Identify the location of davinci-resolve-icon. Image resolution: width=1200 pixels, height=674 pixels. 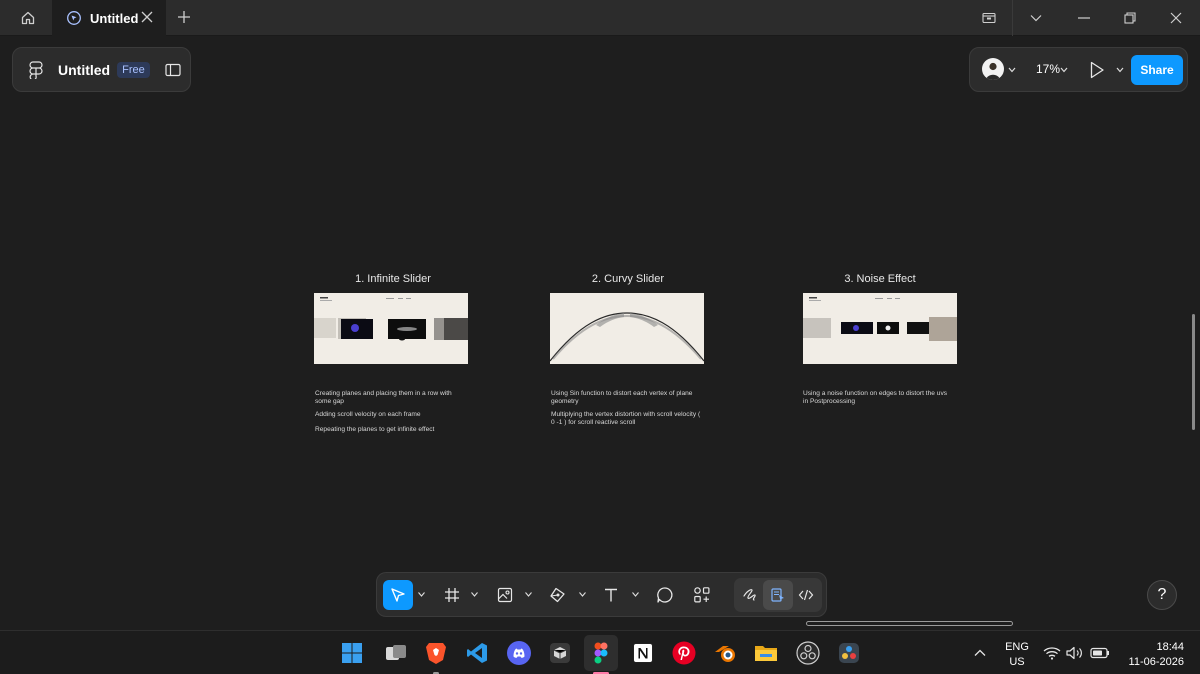
(849, 653).